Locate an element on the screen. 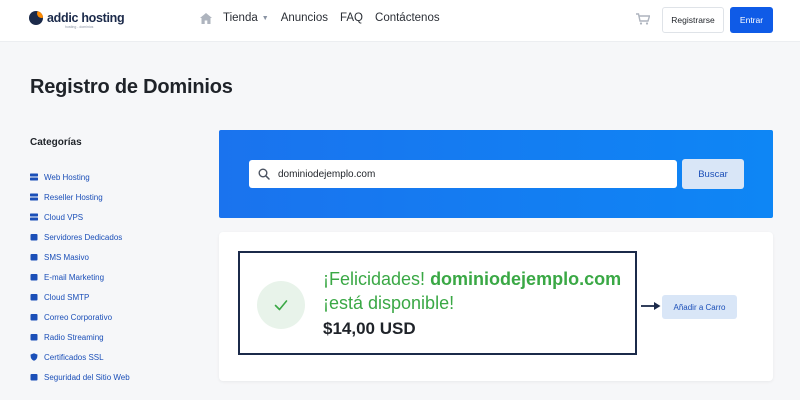 This screenshot has height=400, width=800. brand-logo: addic hosting hosting - dominios is located at coordinates (77, 19).